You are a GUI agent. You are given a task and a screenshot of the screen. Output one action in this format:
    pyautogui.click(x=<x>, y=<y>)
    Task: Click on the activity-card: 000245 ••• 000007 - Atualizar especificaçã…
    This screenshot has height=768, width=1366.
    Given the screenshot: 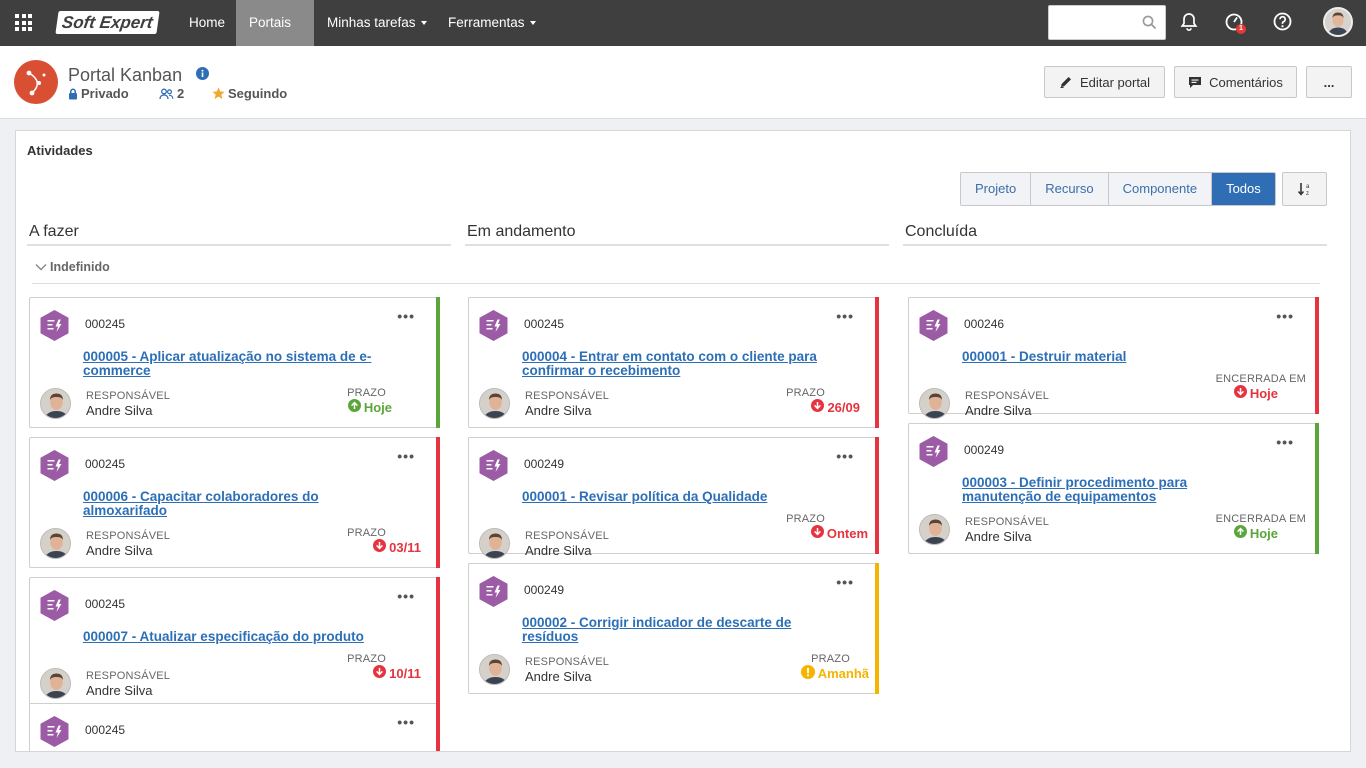 What is the action you would take?
    pyautogui.click(x=234, y=642)
    